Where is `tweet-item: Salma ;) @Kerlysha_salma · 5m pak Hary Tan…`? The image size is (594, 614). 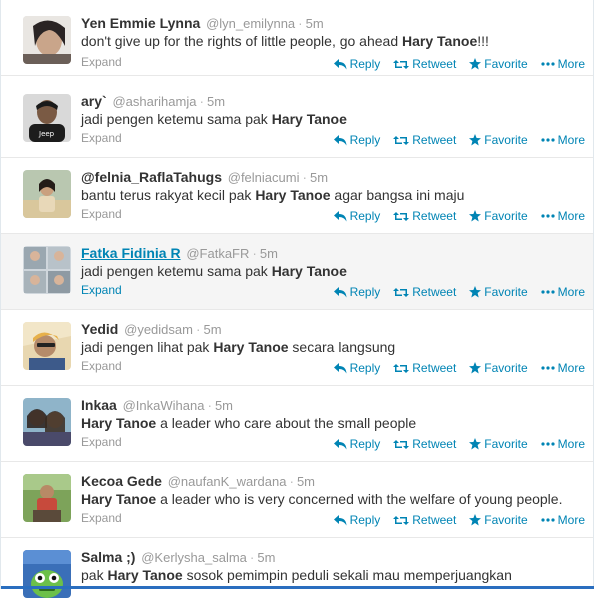 tweet-item: Salma ;) @Kerlysha_salma · 5m pak Hary Tan… is located at coordinates (297, 576).